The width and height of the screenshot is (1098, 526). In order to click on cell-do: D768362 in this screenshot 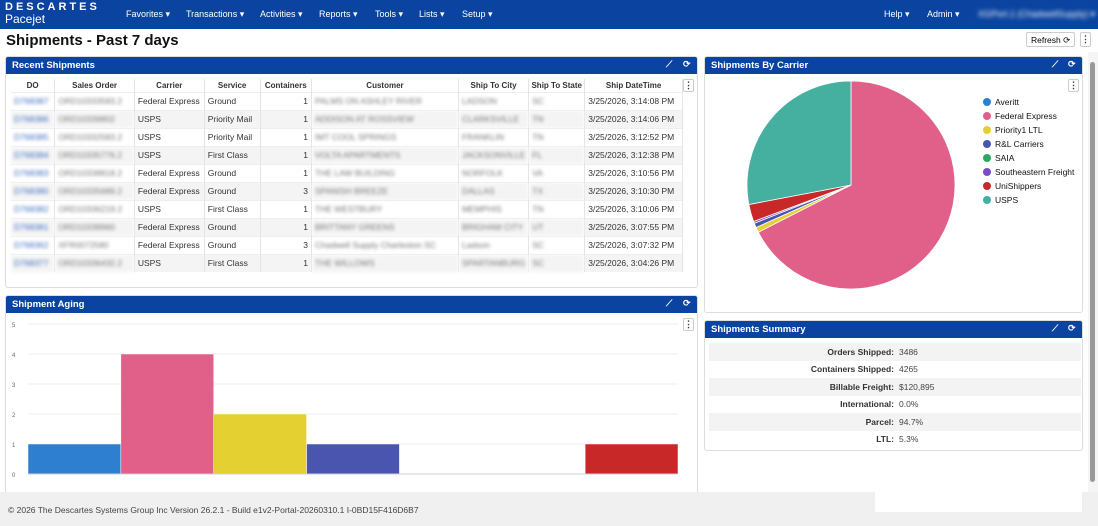, I will do `click(33, 244)`.